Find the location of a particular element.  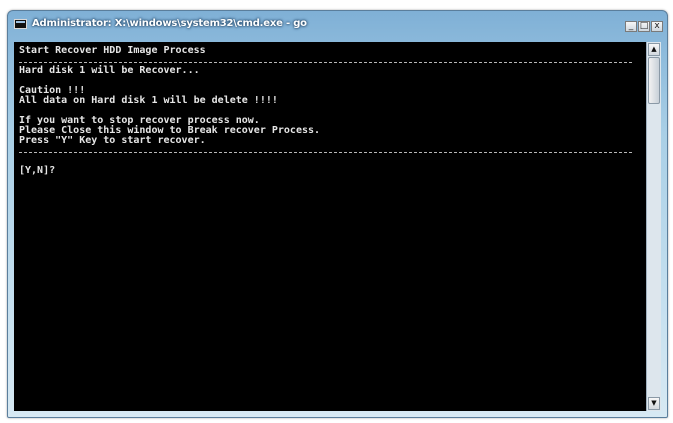

cmd-icon is located at coordinates (20, 24).